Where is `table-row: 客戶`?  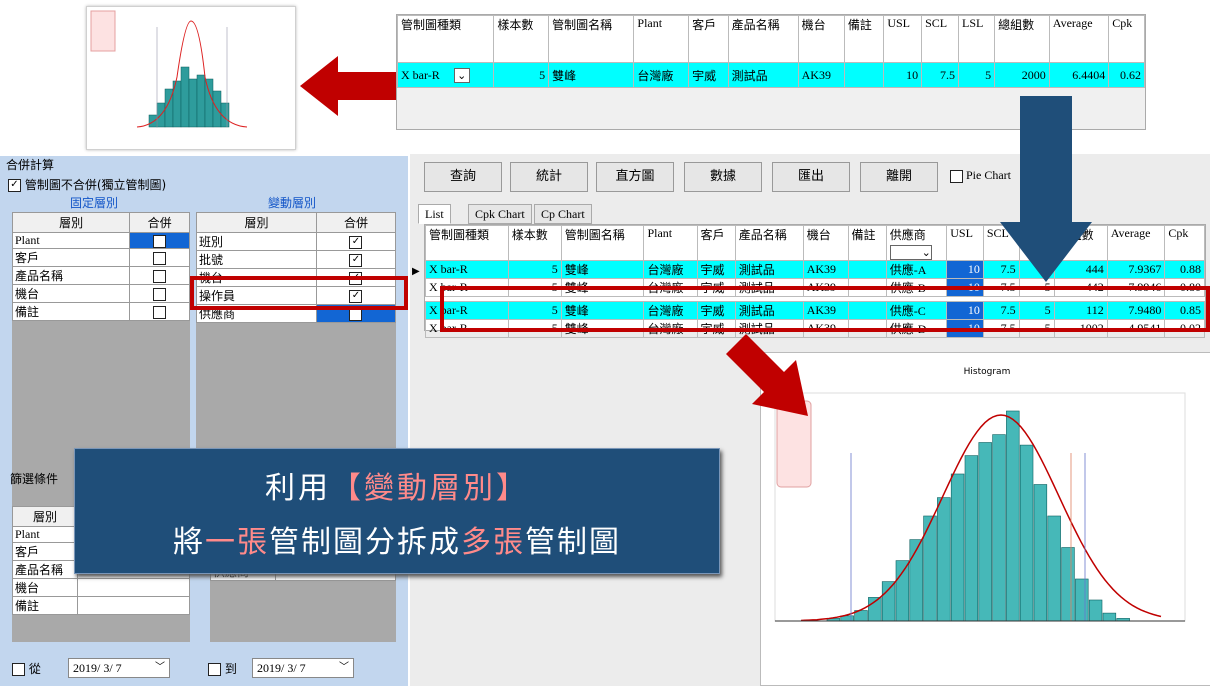 table-row: 客戶 is located at coordinates (100, 257).